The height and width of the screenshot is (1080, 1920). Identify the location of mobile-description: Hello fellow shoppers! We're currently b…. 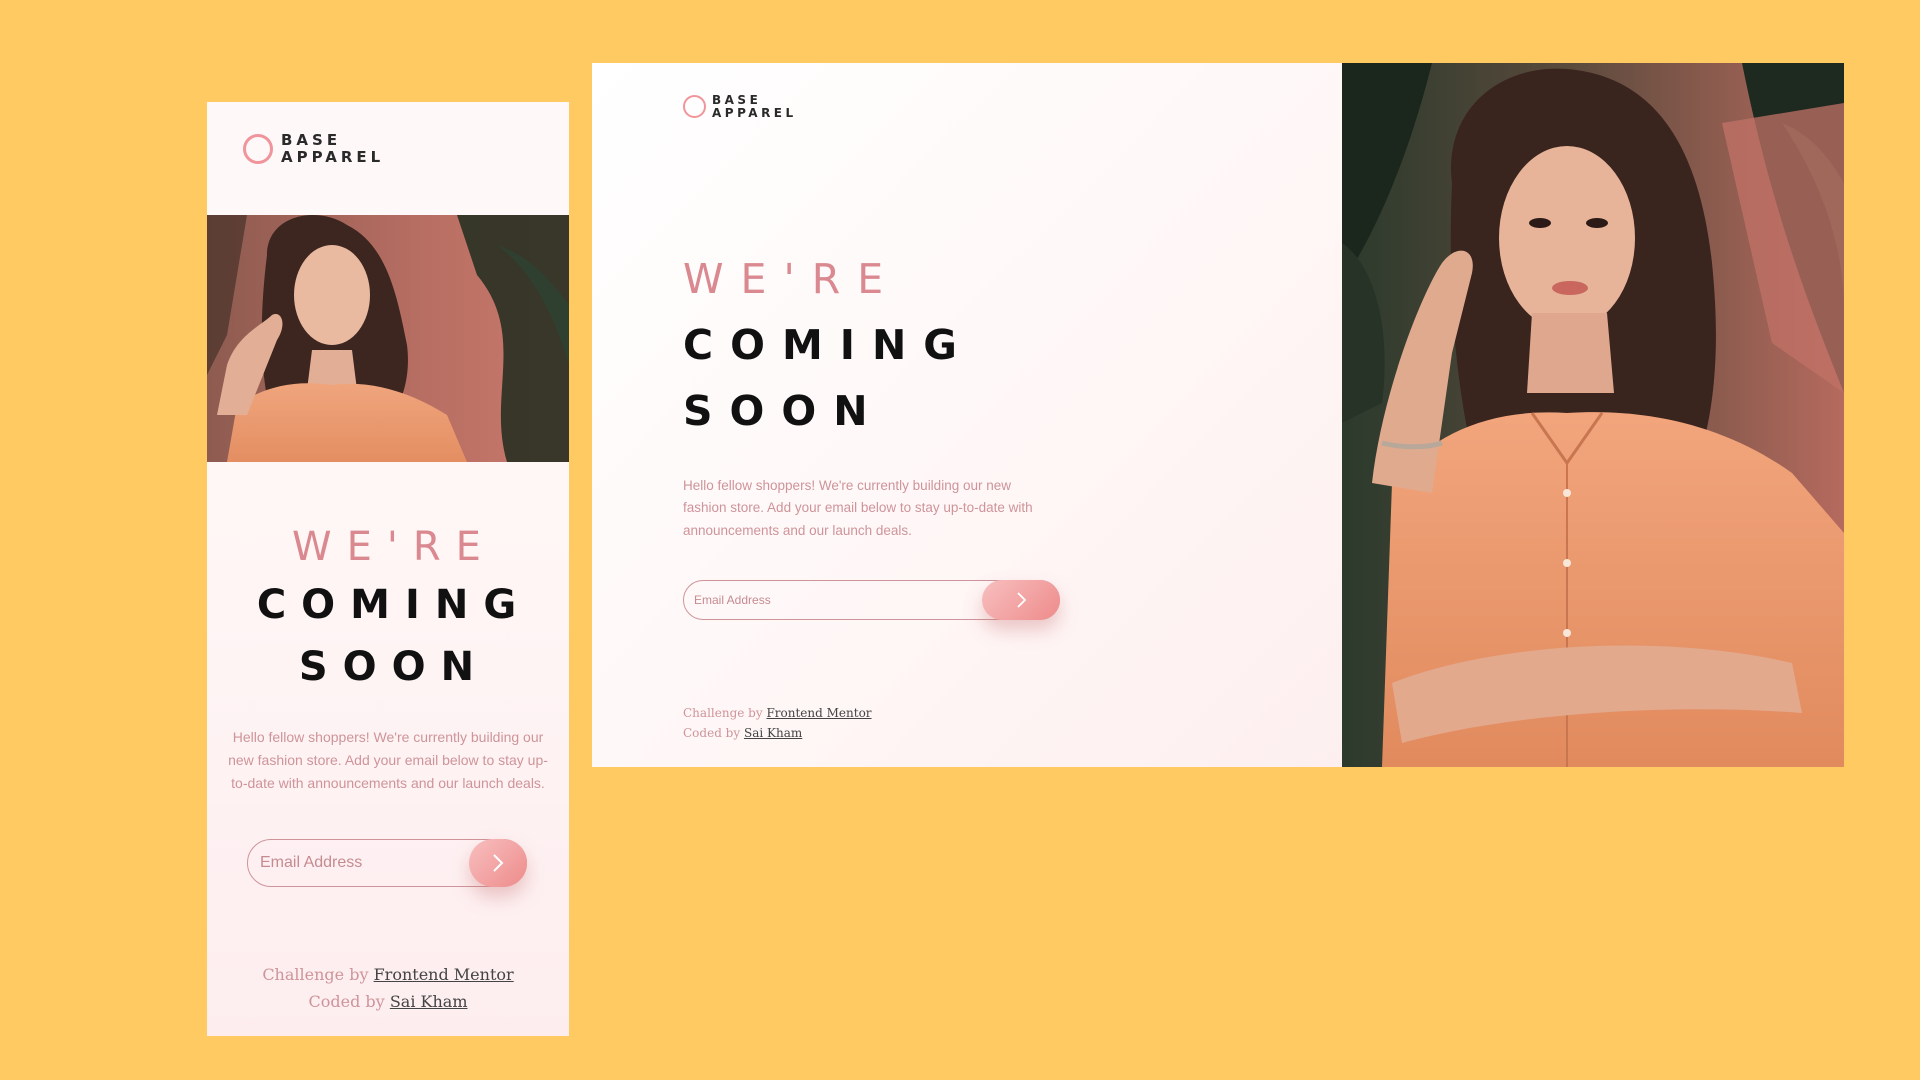
(388, 760).